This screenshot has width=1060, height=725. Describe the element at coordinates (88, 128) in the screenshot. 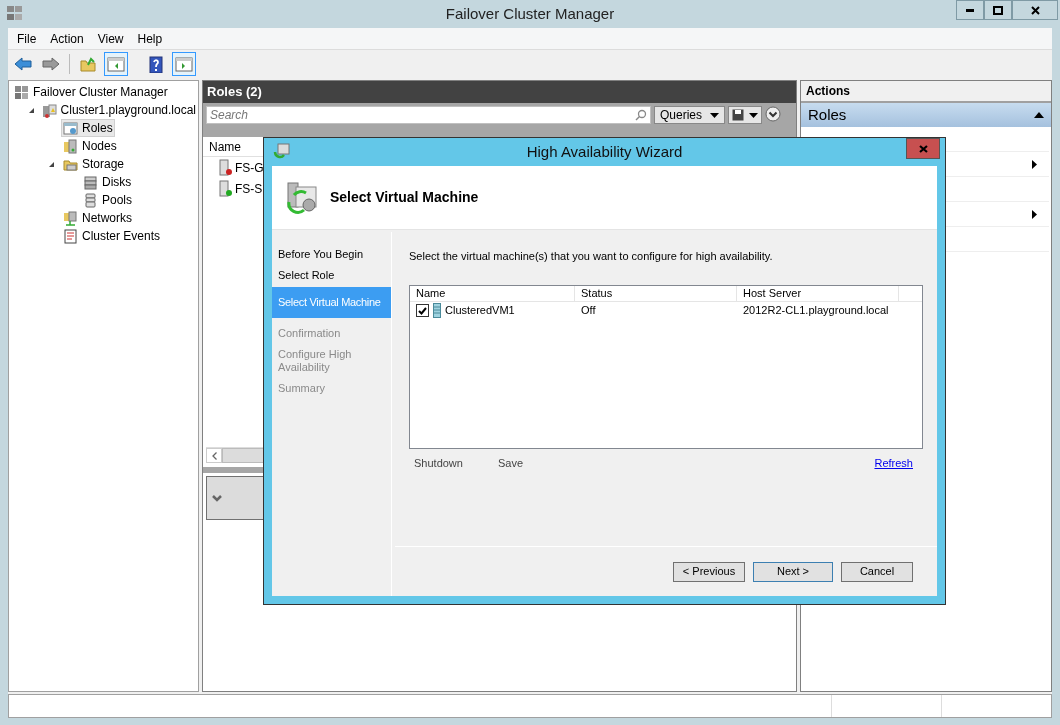

I see `tree-item: Roles` at that location.